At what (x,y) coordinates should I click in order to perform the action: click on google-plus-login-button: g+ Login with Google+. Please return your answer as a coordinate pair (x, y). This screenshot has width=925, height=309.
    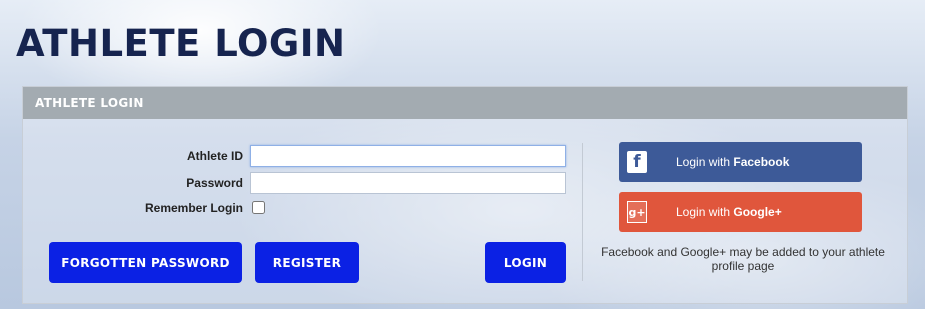
    Looking at the image, I should click on (740, 212).